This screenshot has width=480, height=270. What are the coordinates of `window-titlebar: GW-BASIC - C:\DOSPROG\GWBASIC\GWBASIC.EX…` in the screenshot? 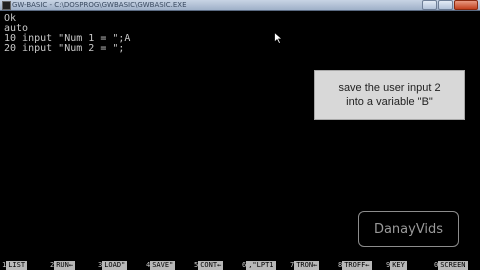 It's located at (240, 5).